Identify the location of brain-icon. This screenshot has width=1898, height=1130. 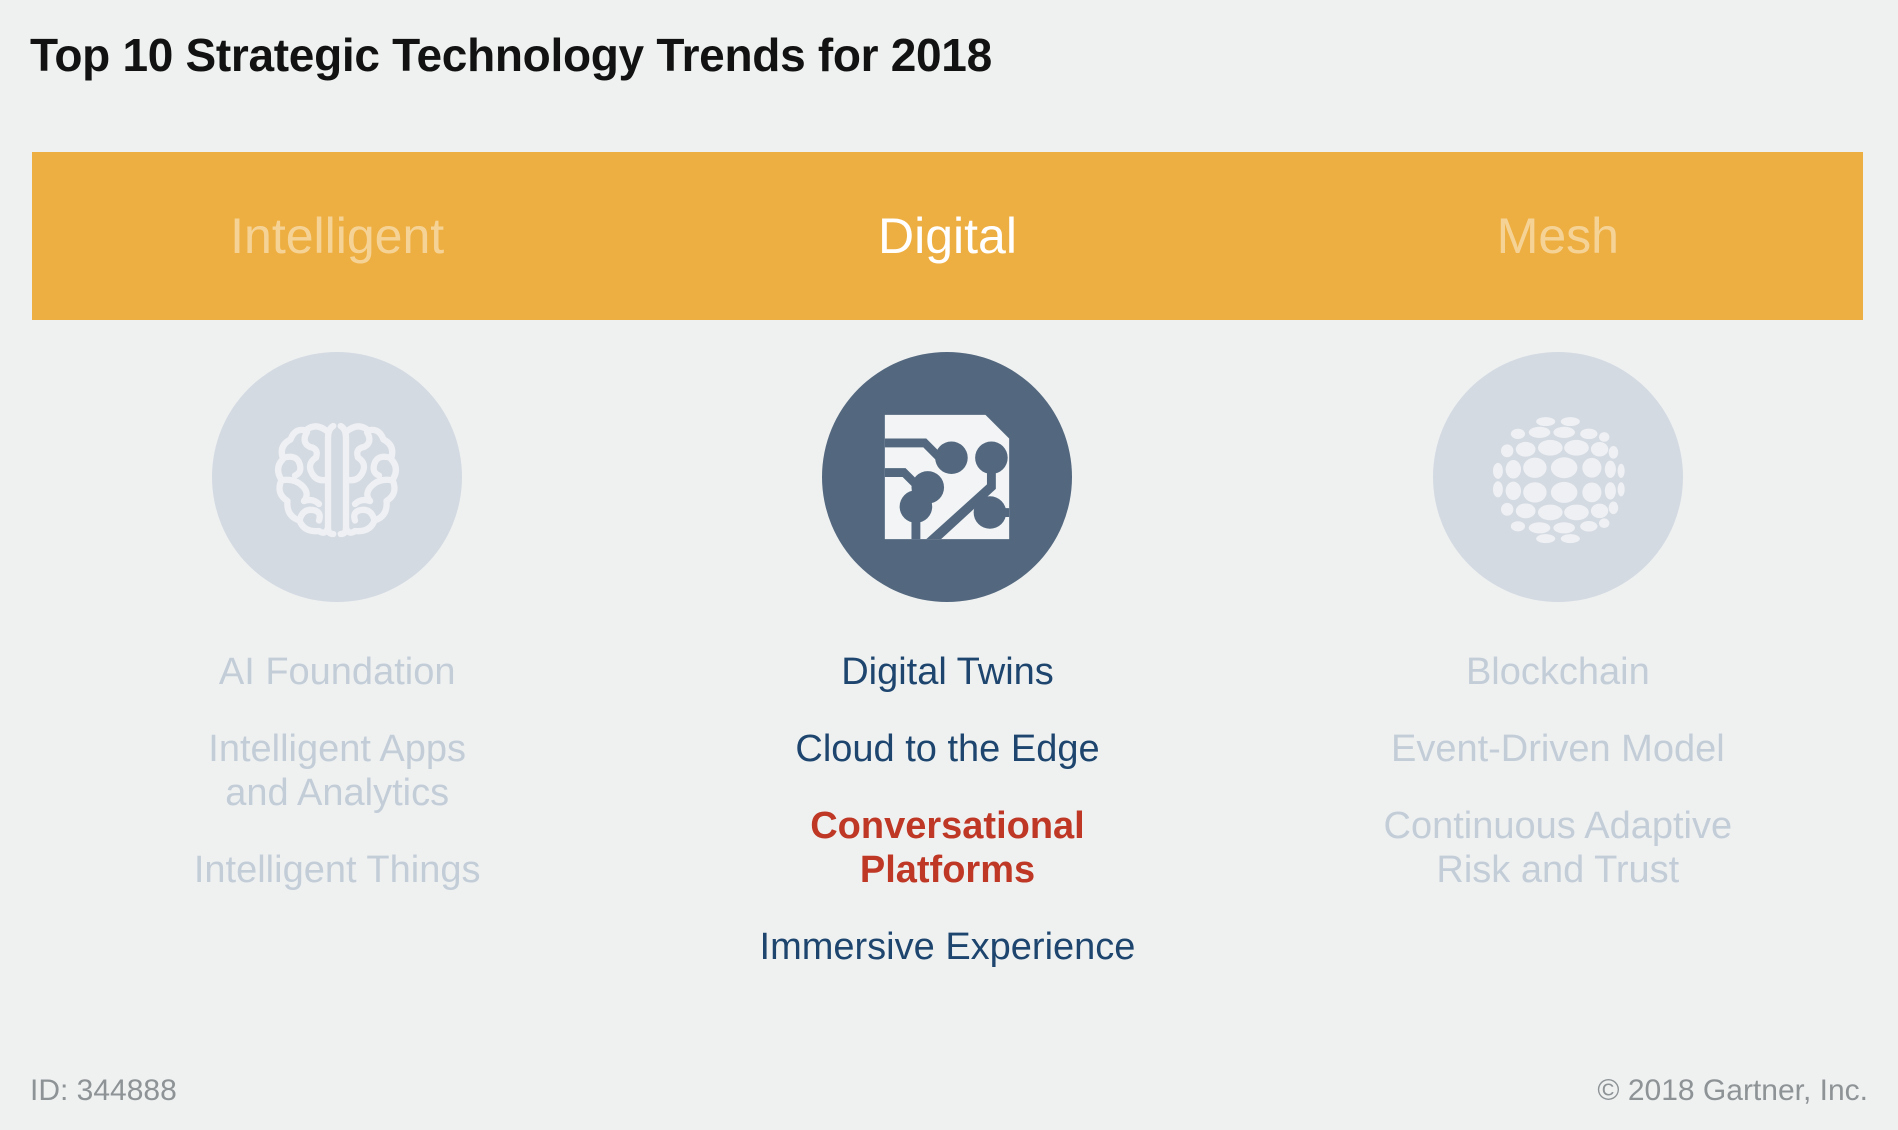
(337, 477).